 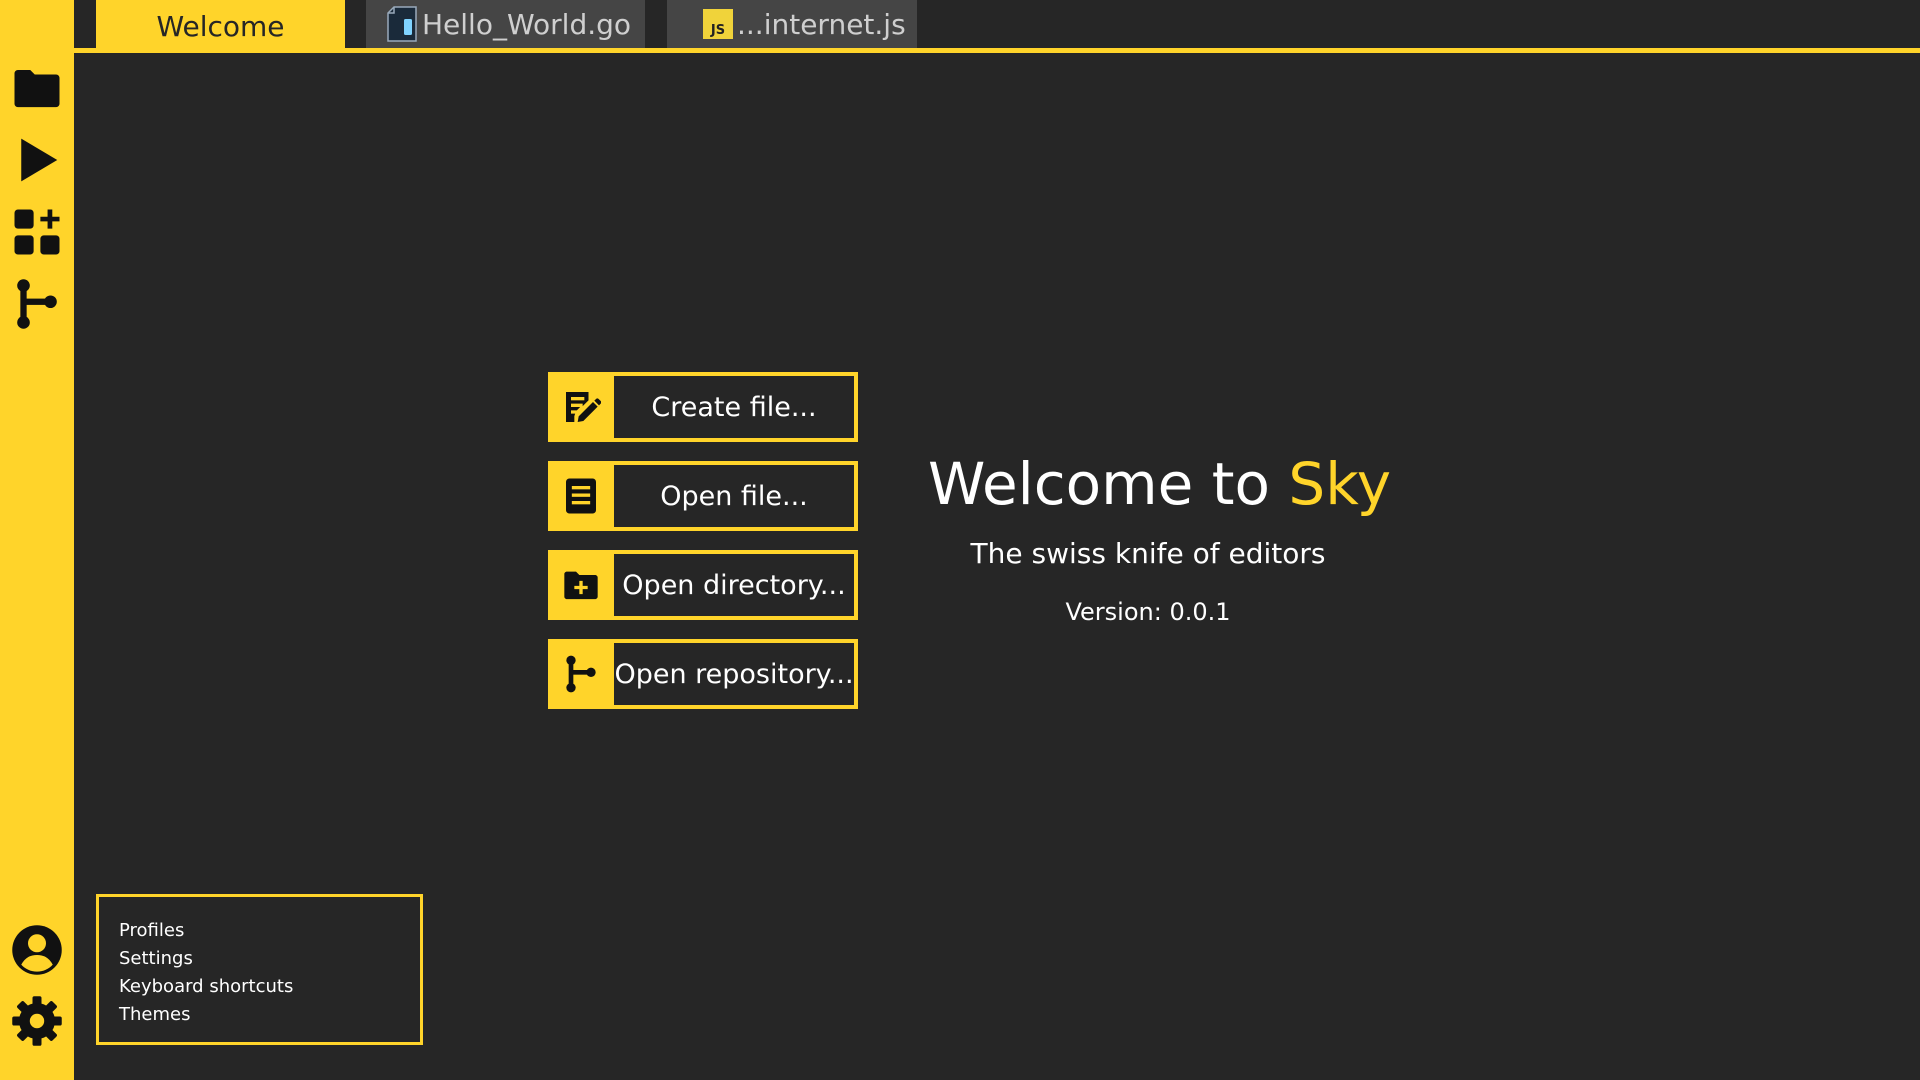 I want to click on run-button, so click(x=37, y=160).